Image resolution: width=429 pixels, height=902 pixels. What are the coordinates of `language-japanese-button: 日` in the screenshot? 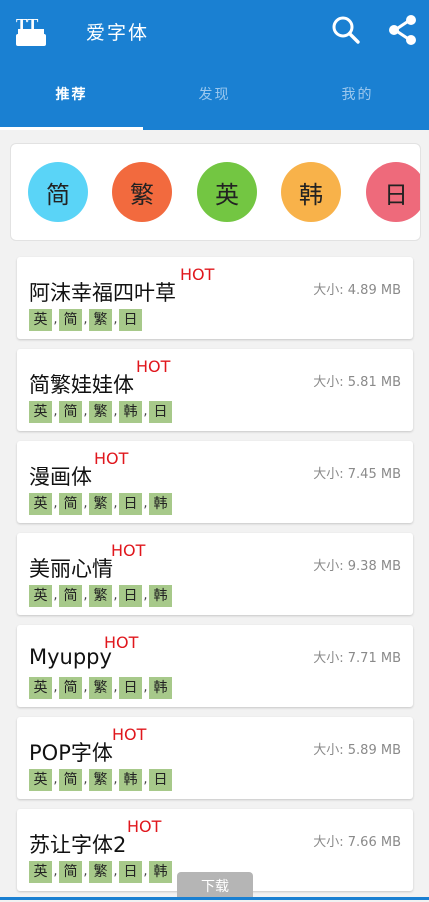 It's located at (393, 192).